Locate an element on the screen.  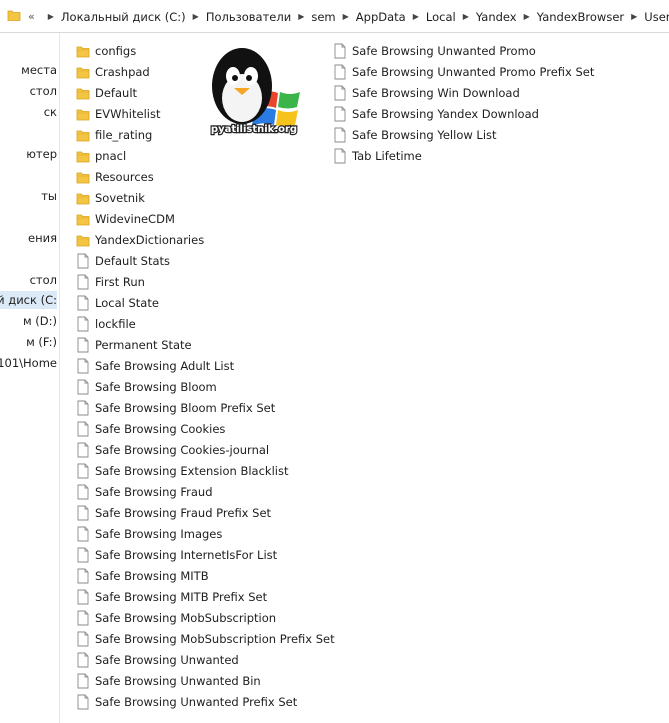
file-item: First Run is located at coordinates (205, 281).